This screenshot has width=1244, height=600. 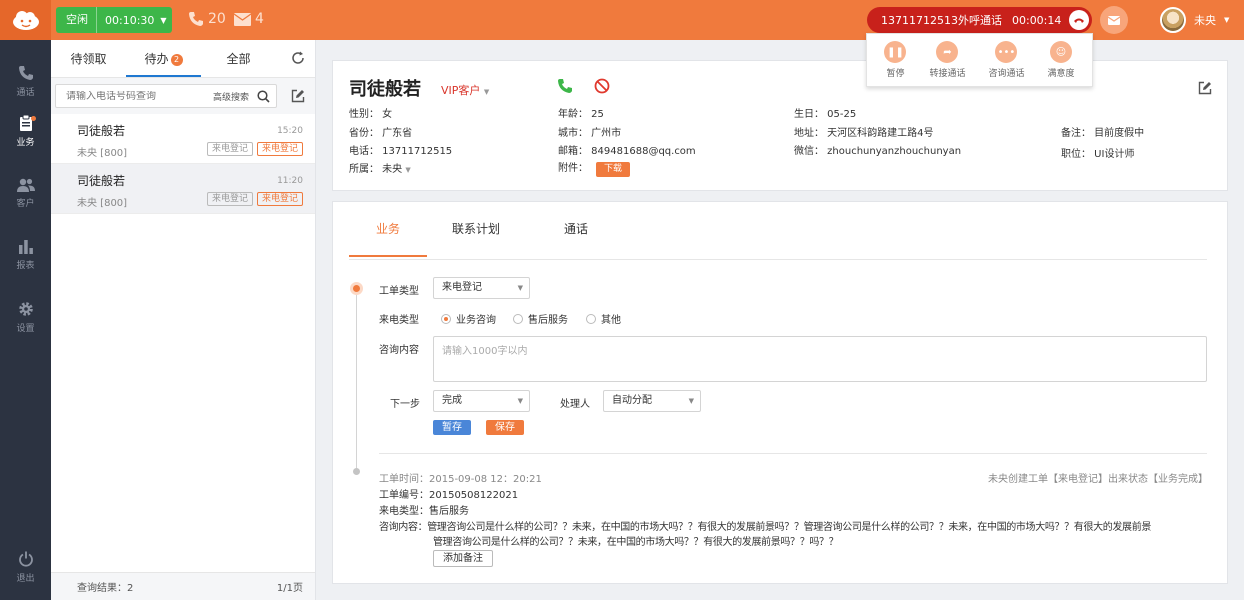 I want to click on position-field: 职位： UI设计师, so click(x=1098, y=154).